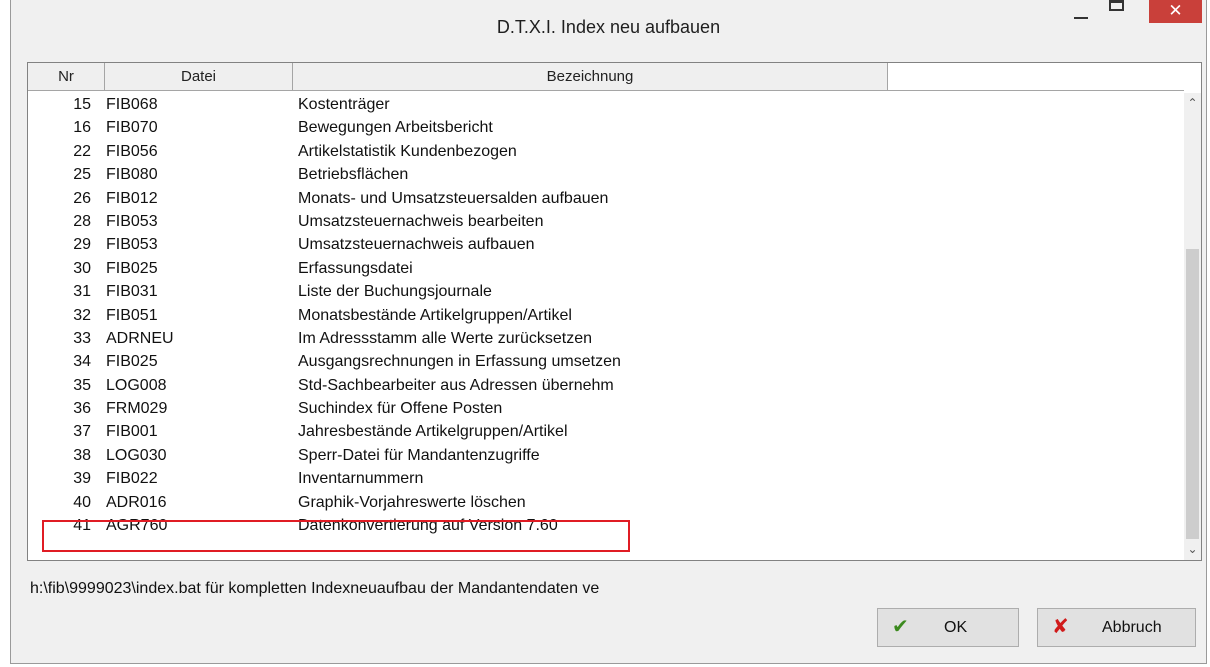 The image size is (1210, 667). Describe the element at coordinates (132, 479) in the screenshot. I see `row-datei: FIB022` at that location.